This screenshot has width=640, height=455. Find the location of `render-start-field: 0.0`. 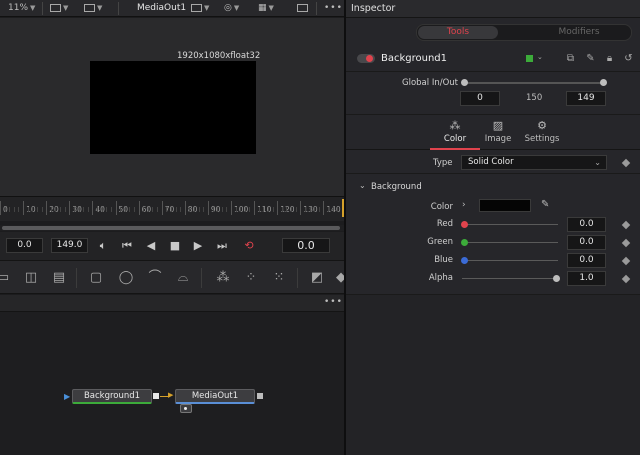

render-start-field: 0.0 is located at coordinates (24, 245).